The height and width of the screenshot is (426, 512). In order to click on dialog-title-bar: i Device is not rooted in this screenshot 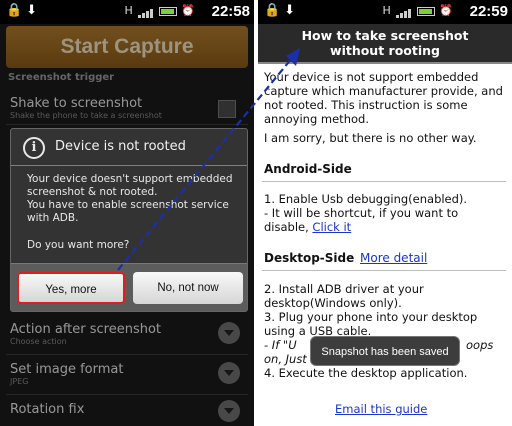, I will do `click(129, 147)`.